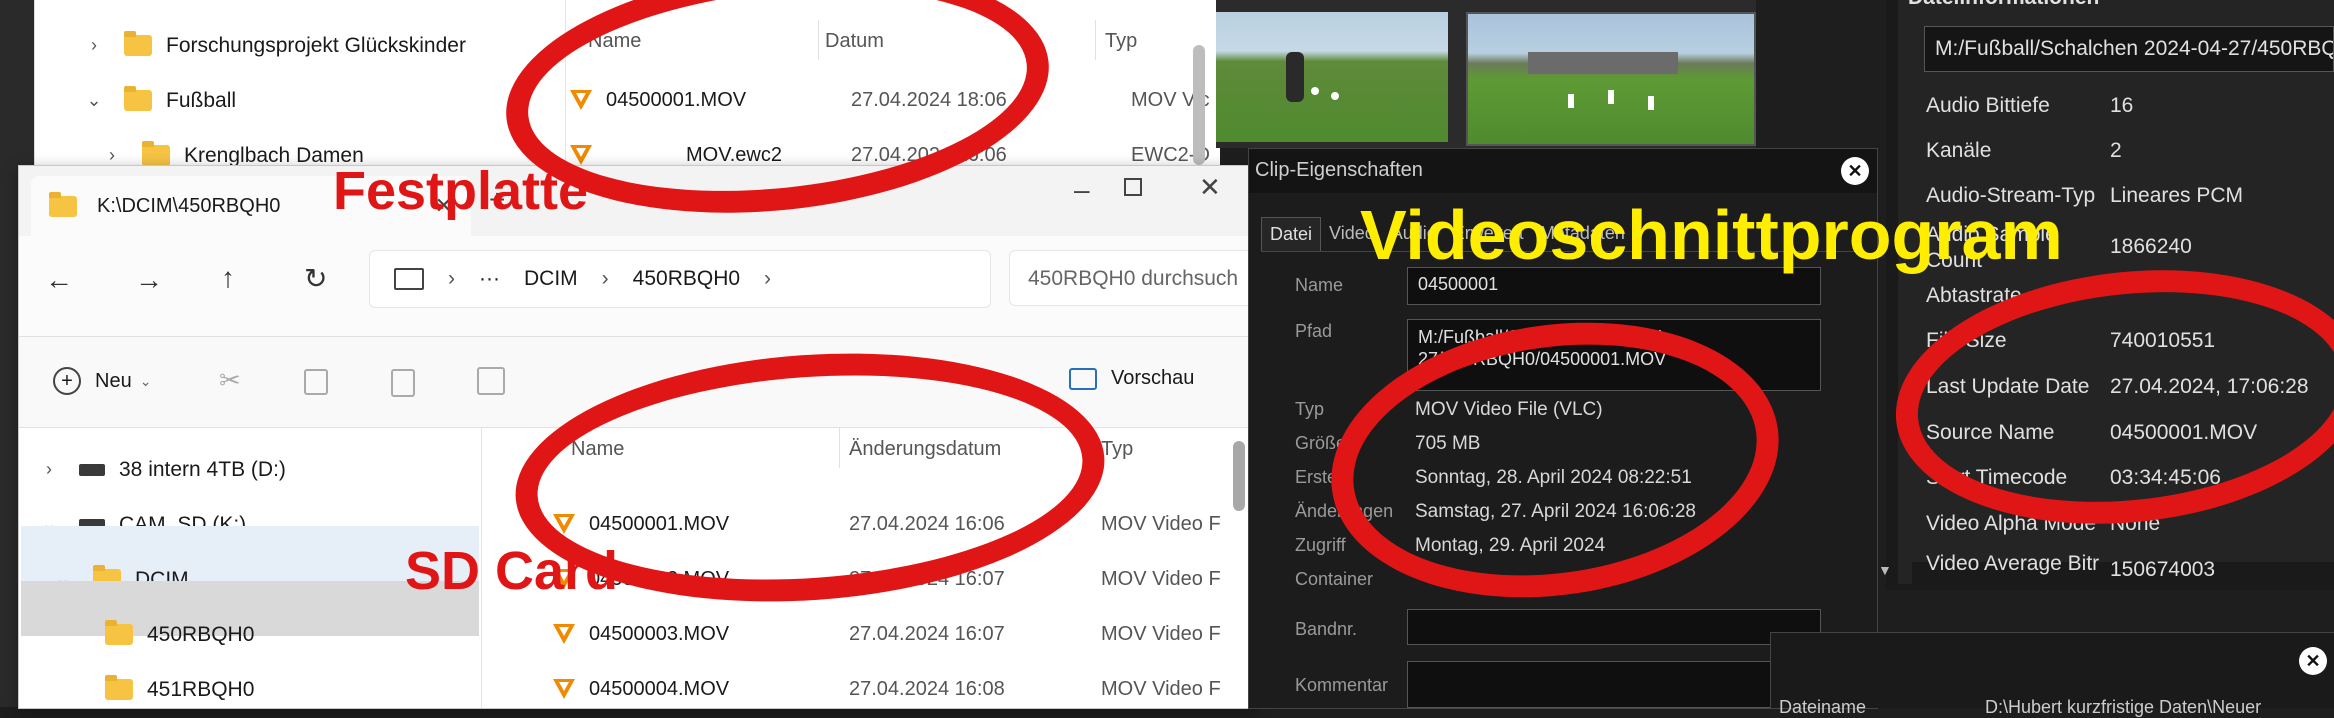  Describe the element at coordinates (59, 280) in the screenshot. I see `back-icon: ←` at that location.